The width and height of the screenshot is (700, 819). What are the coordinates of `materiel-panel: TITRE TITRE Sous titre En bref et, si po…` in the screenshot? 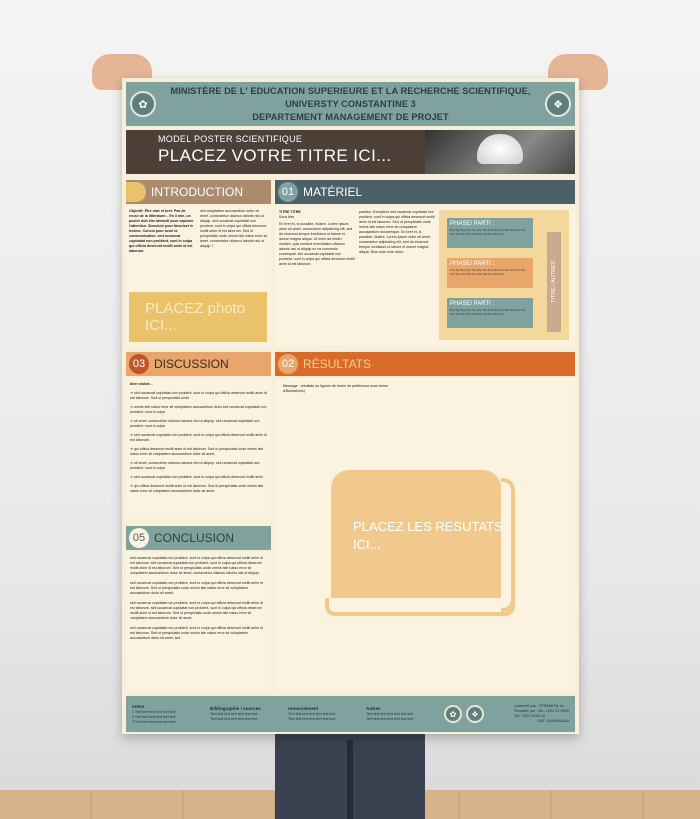 It's located at (425, 276).